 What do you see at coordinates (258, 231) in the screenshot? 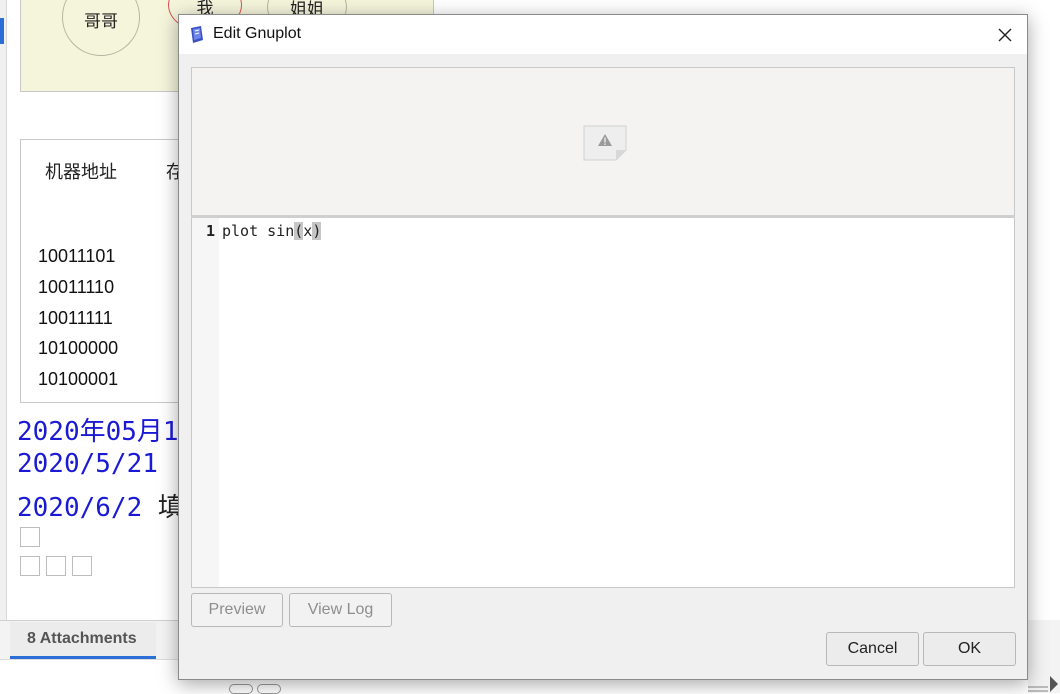
I see `code-text: plot sin` at bounding box center [258, 231].